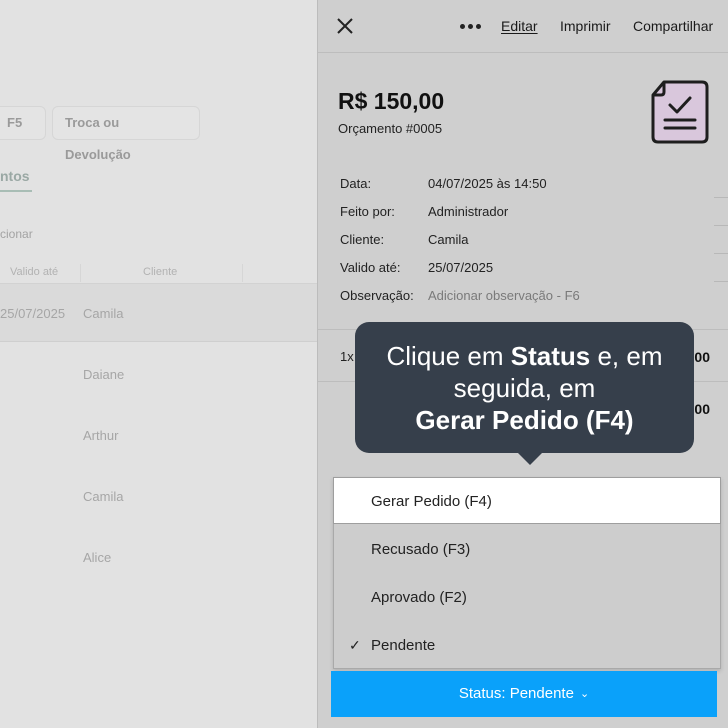 The image size is (728, 728). Describe the element at coordinates (23, 123) in the screenshot. I see `f5-button: F5` at that location.